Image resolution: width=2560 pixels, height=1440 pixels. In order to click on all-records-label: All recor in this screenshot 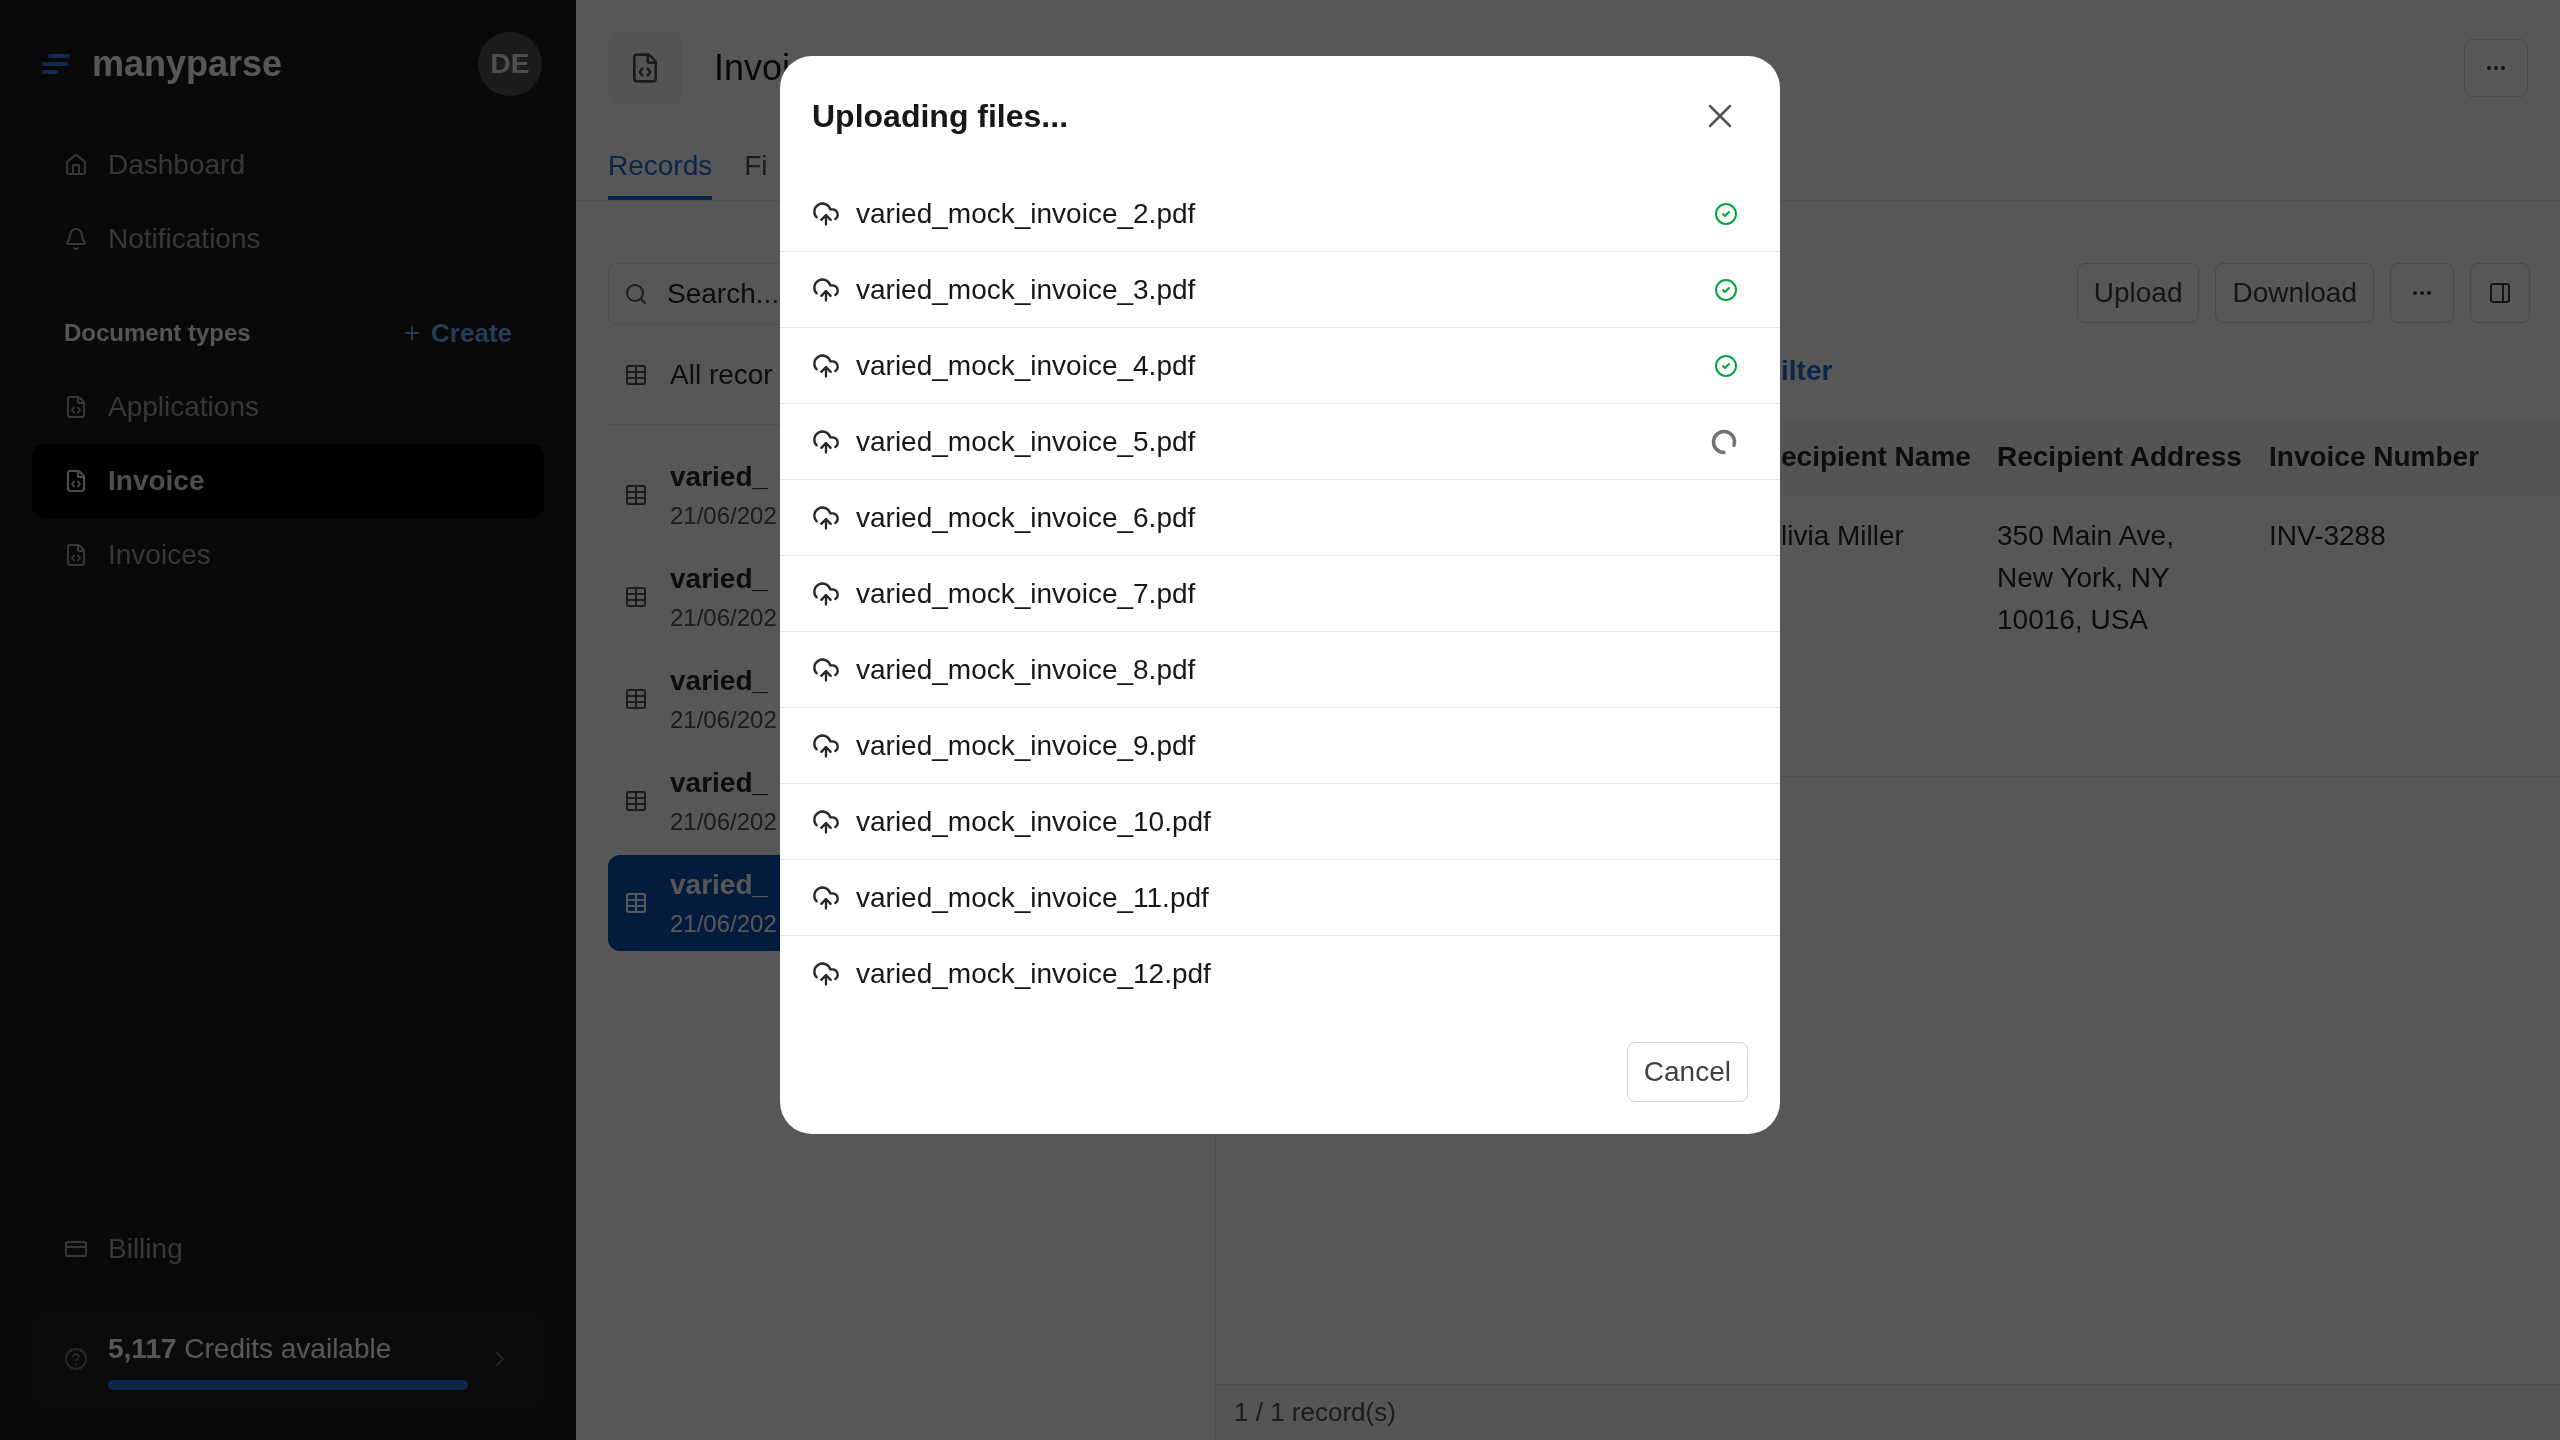, I will do `click(721, 374)`.